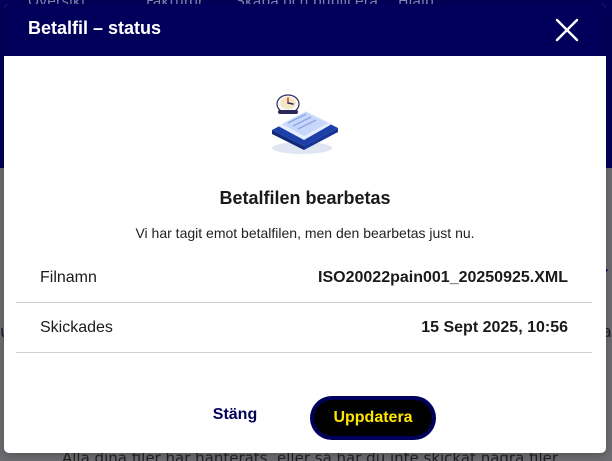  What do you see at coordinates (443, 277) in the screenshot?
I see `detail-value: ISO20022pain001_20250925.XML` at bounding box center [443, 277].